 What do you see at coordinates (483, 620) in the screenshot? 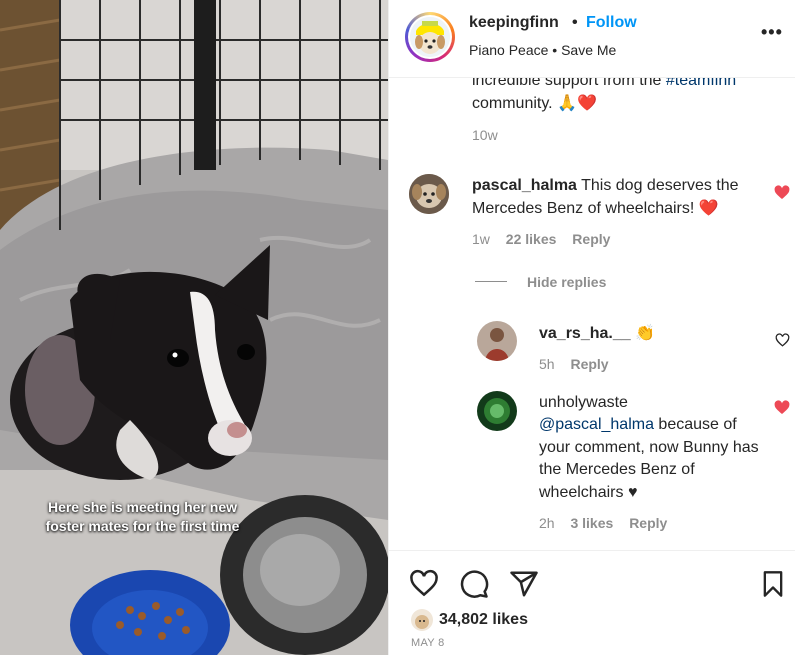
I see `likes-count: 34,802 likes` at bounding box center [483, 620].